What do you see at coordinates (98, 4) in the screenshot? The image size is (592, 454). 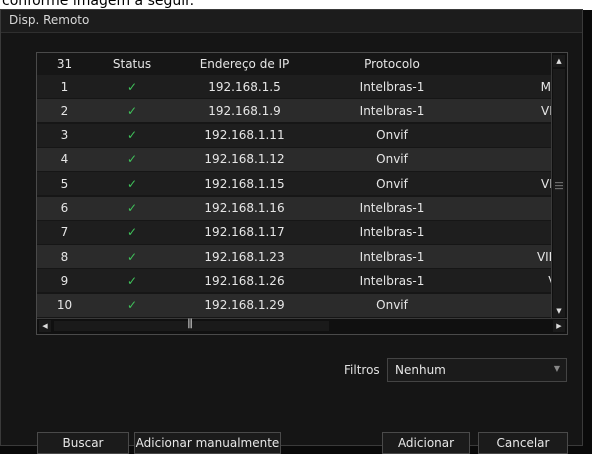 I see `caption-text: conforme imagem a seguir.` at bounding box center [98, 4].